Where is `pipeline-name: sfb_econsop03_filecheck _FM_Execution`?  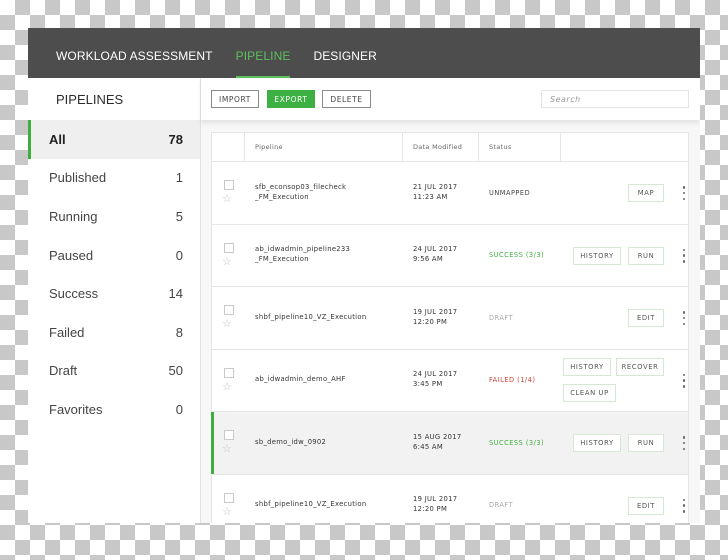 pipeline-name: sfb_econsop03_filecheck _FM_Execution is located at coordinates (335, 193).